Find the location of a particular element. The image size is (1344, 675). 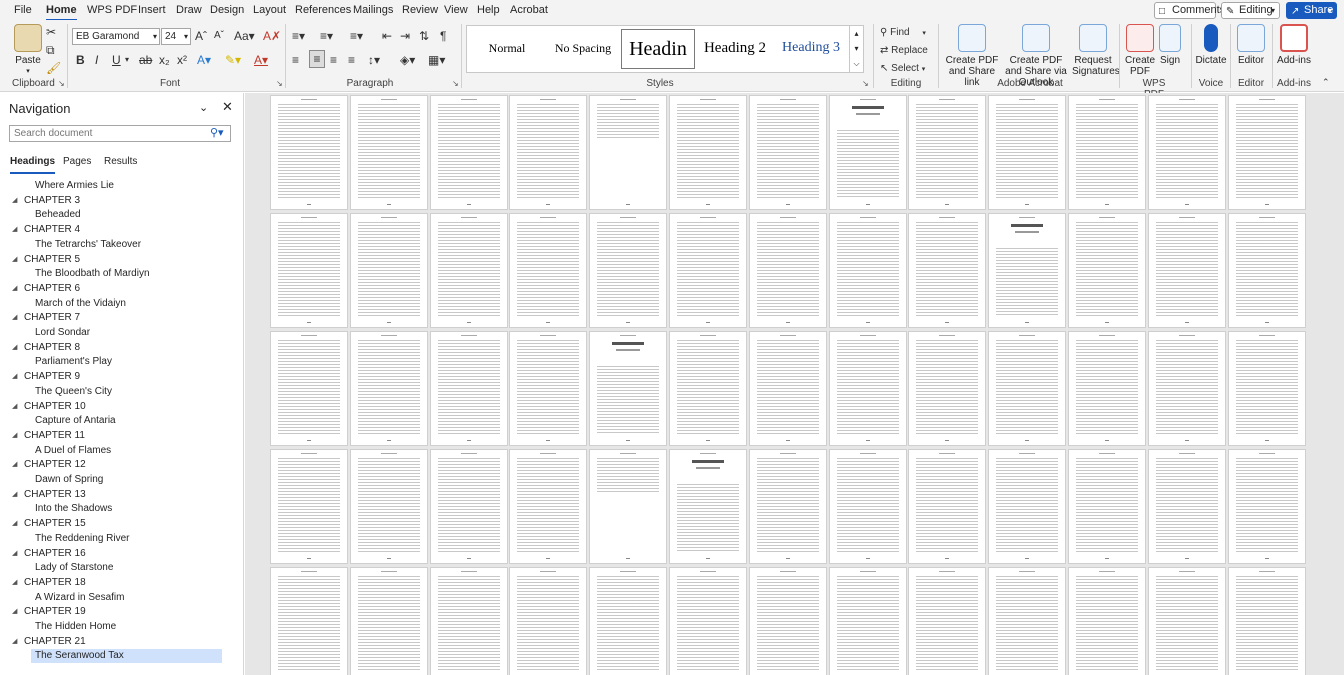

bullets-icon: ≡▾ is located at coordinates (298, 36).